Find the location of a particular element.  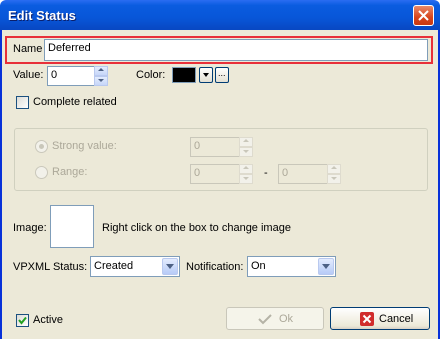

strong-spin-down-button is located at coordinates (246, 152).